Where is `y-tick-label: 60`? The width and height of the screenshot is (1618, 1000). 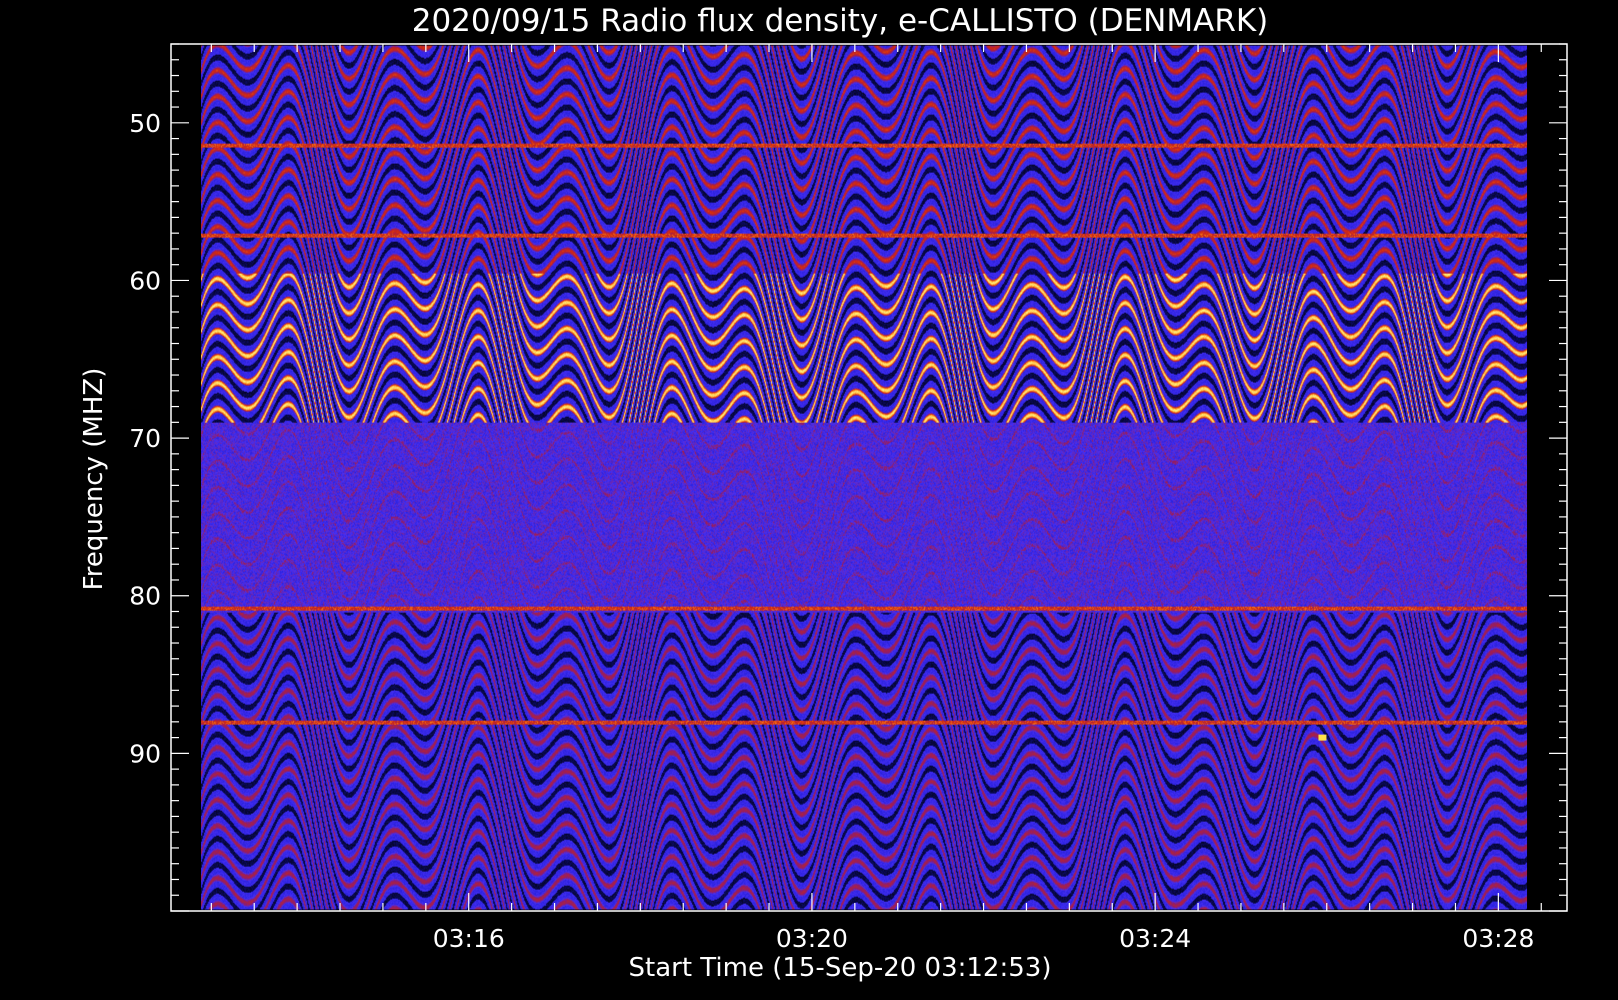
y-tick-label: 60 is located at coordinates (145, 280).